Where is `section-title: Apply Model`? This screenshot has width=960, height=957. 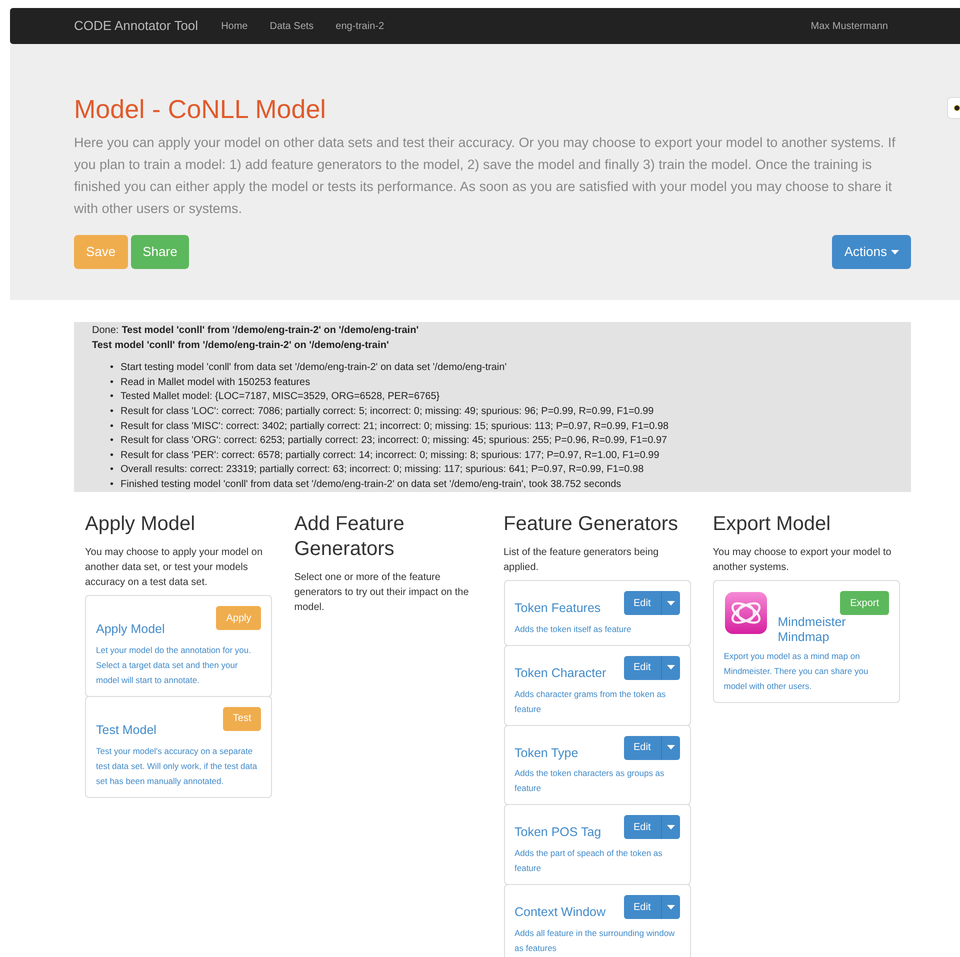 section-title: Apply Model is located at coordinates (140, 524).